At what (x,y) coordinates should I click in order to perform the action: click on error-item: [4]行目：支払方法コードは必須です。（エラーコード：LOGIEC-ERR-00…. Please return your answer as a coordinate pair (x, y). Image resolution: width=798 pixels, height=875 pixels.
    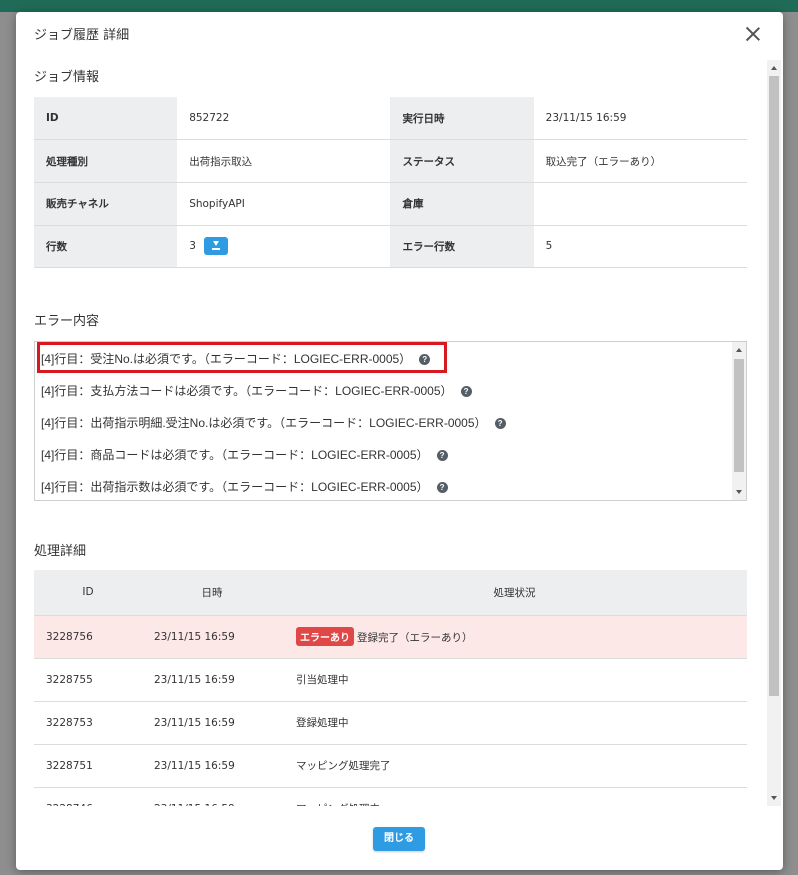
    Looking at the image, I should click on (256, 390).